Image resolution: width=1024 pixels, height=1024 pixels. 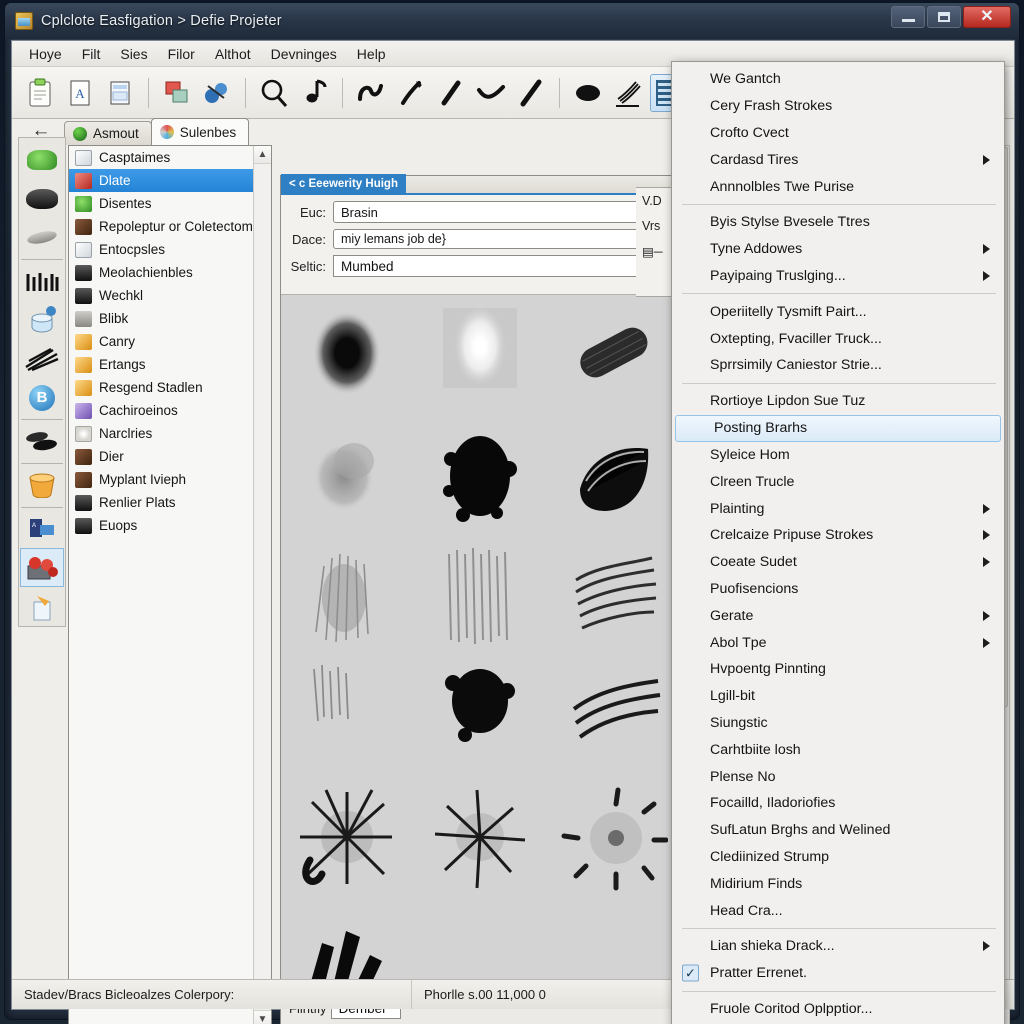 What do you see at coordinates (42, 485) in the screenshot?
I see `bucket-tool` at bounding box center [42, 485].